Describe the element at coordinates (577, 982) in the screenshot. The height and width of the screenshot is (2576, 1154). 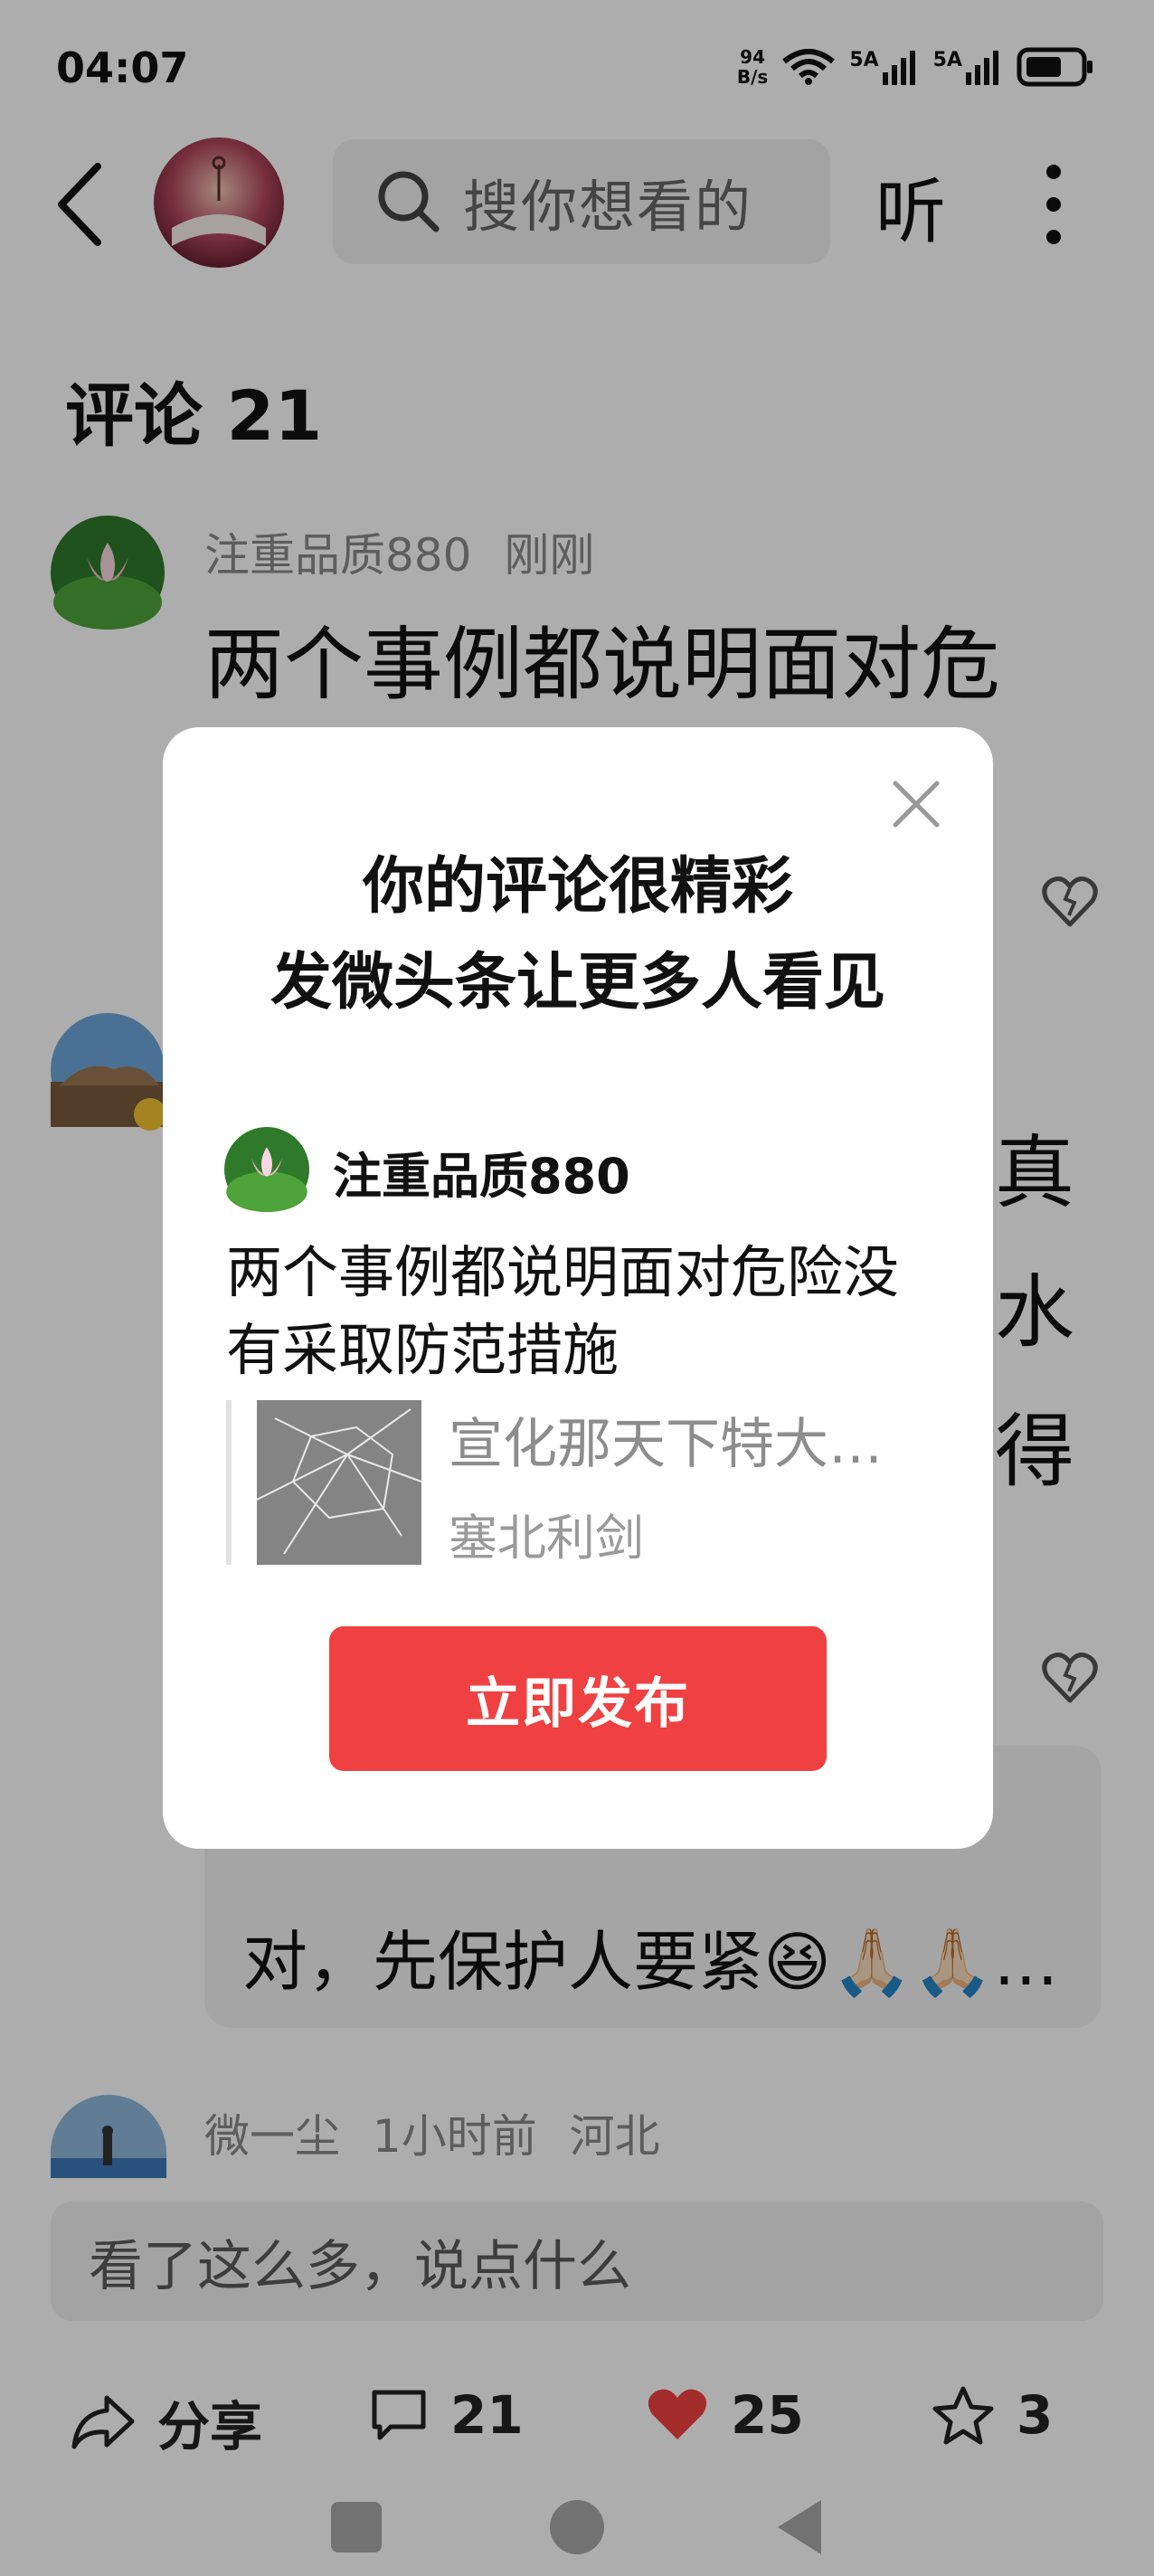
I see `dialog-subtitle: 发微头条让更多人看见` at that location.